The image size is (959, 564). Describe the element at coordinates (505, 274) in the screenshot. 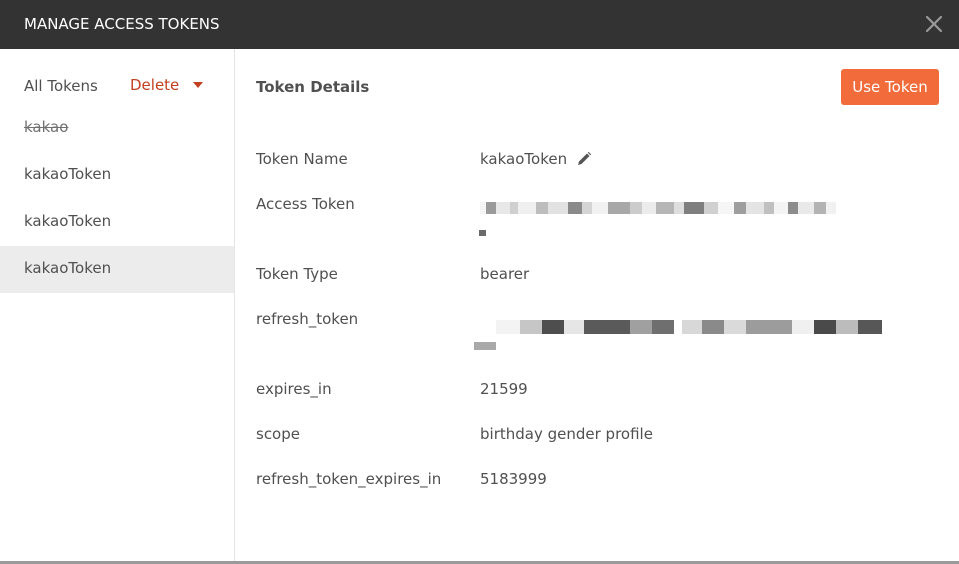

I see `token-type-value: bearer` at that location.